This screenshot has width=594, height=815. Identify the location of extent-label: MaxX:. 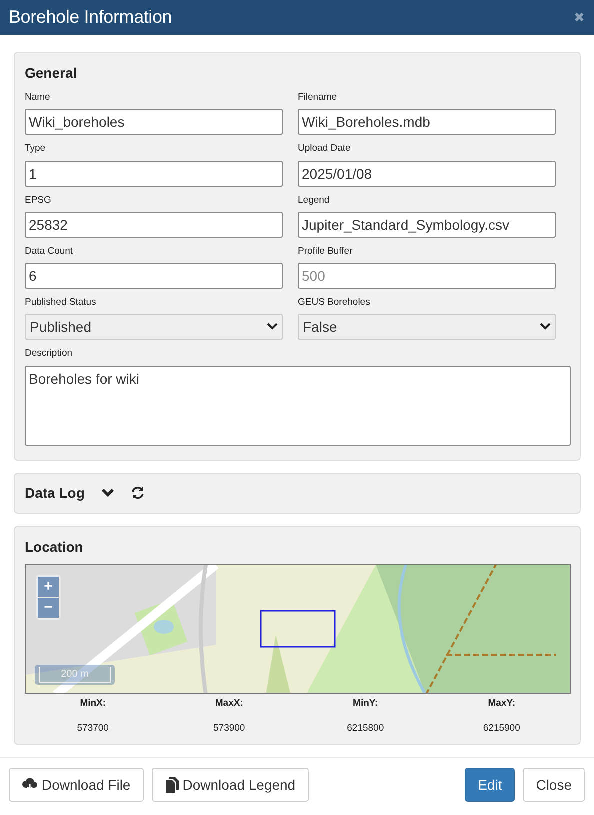
(229, 703).